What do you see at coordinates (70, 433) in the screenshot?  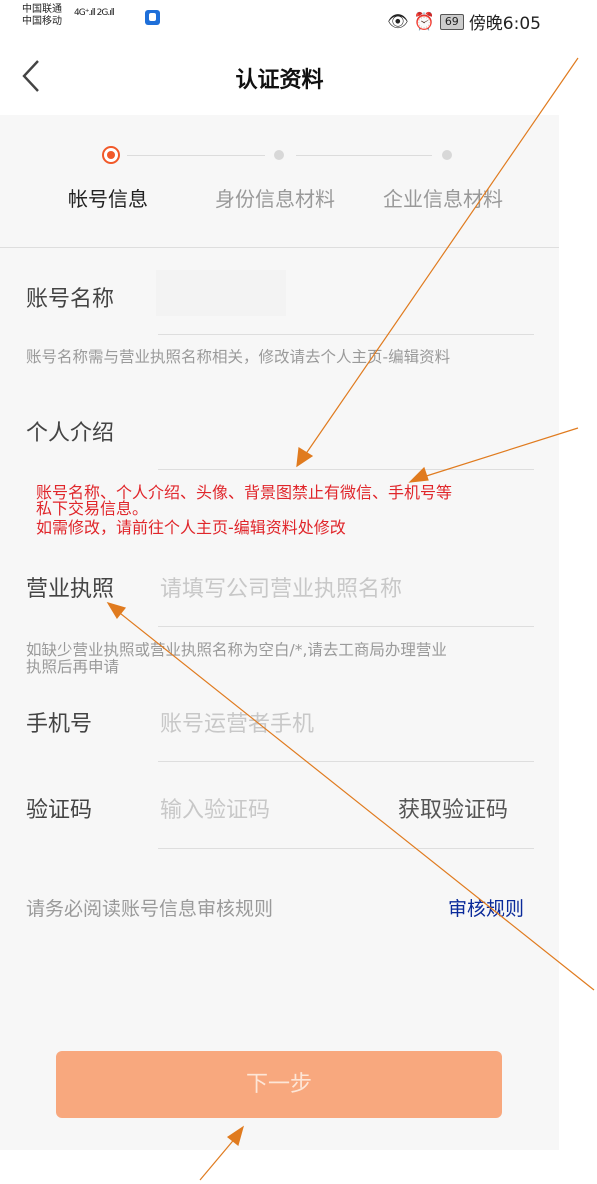 I see `intro-label: 个人介绍` at bounding box center [70, 433].